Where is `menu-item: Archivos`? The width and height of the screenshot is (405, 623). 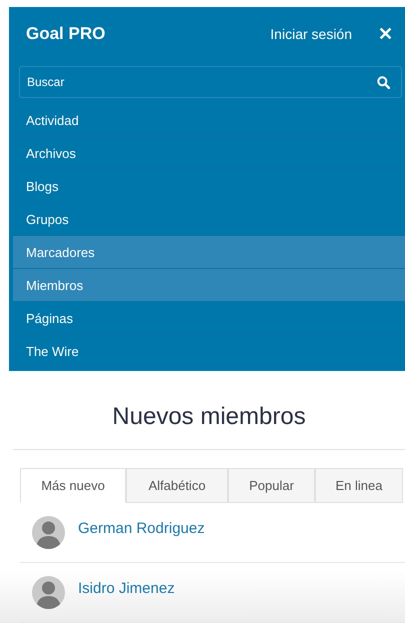
menu-item: Archivos is located at coordinates (209, 153).